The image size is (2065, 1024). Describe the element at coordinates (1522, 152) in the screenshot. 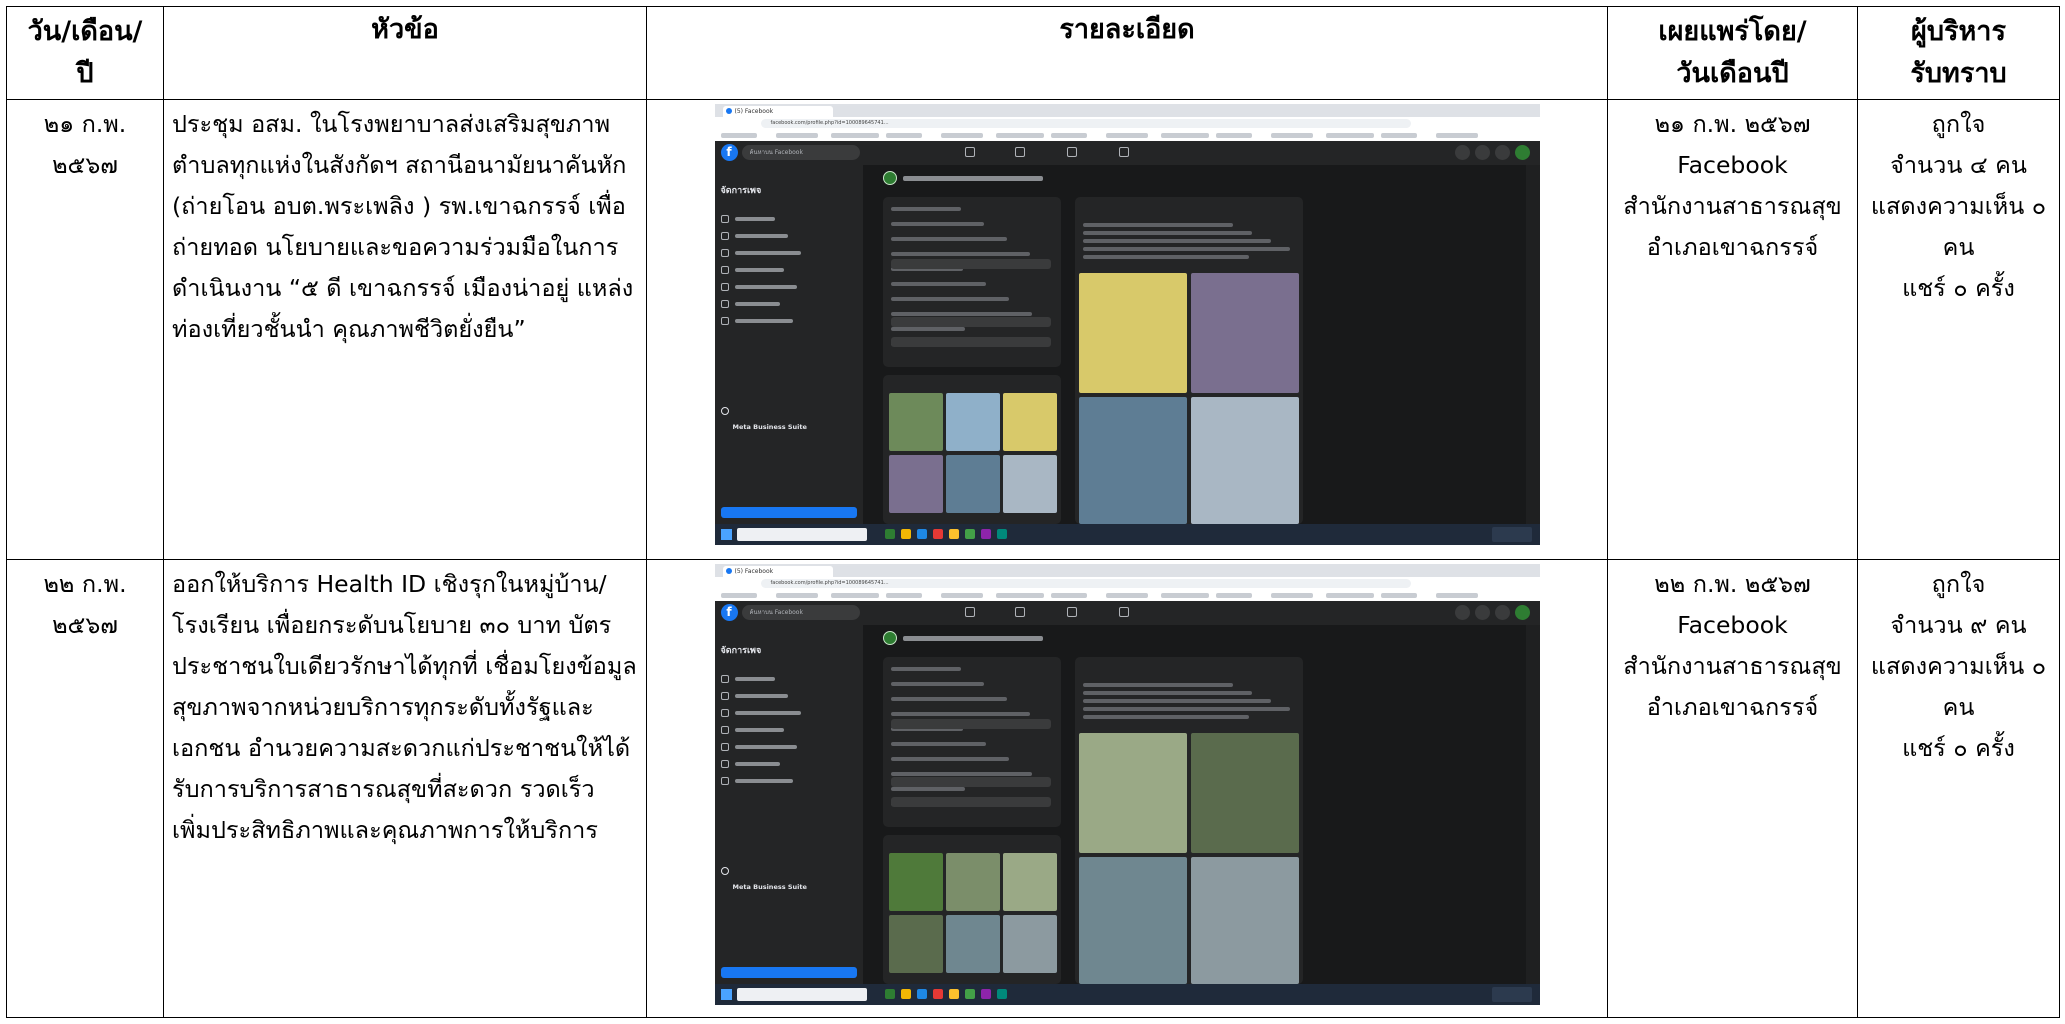

I see `avatar` at that location.